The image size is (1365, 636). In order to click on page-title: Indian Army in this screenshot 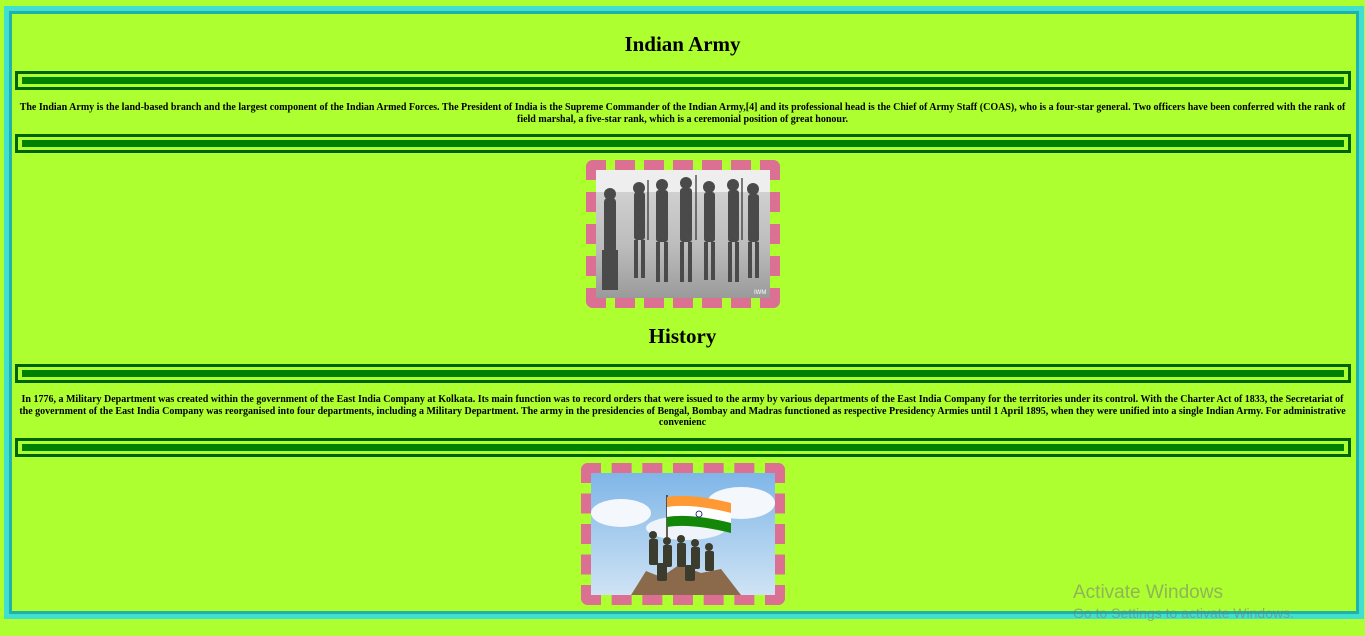, I will do `click(682, 44)`.